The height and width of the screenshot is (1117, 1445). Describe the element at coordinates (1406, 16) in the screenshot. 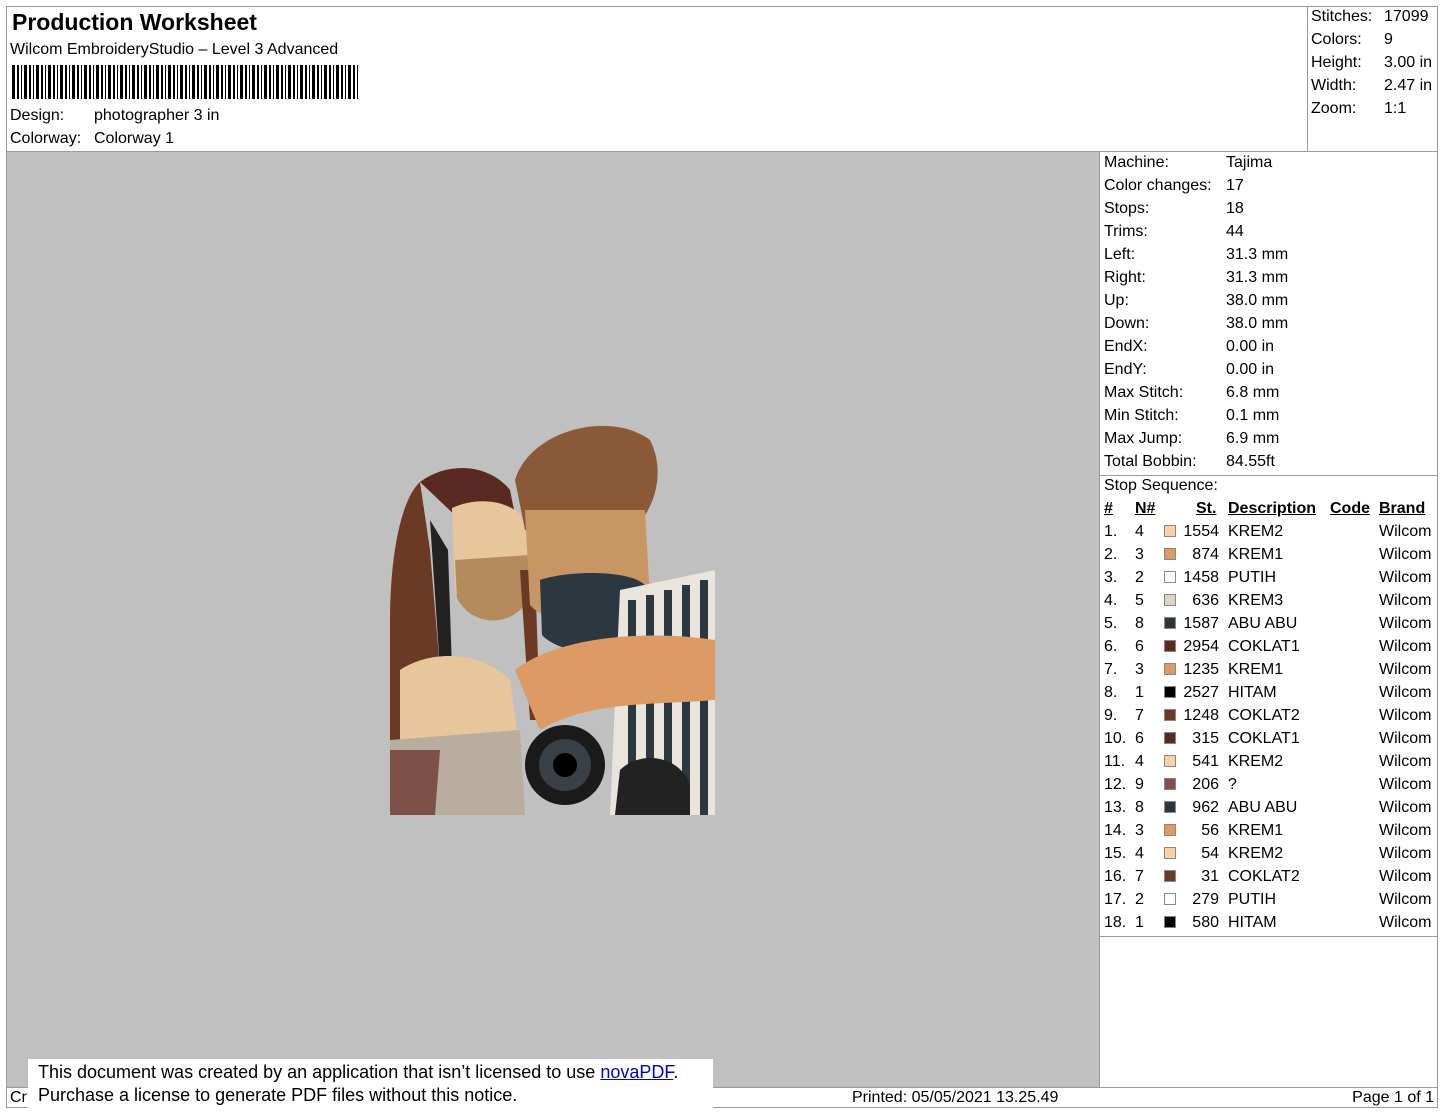

I see `stat-value: 17099` at that location.